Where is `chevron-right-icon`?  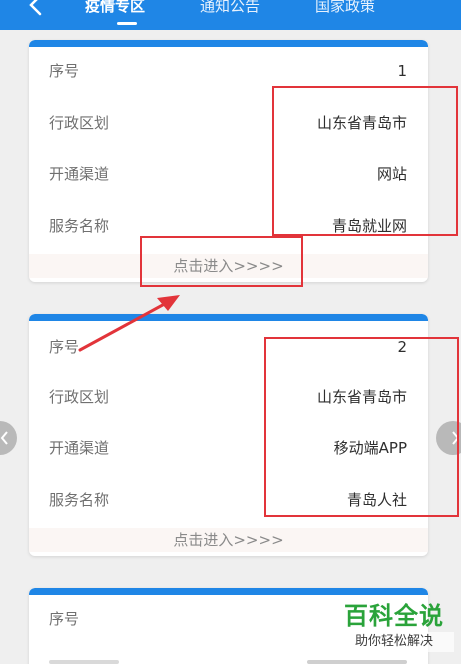
chevron-right-icon is located at coordinates (456, 438).